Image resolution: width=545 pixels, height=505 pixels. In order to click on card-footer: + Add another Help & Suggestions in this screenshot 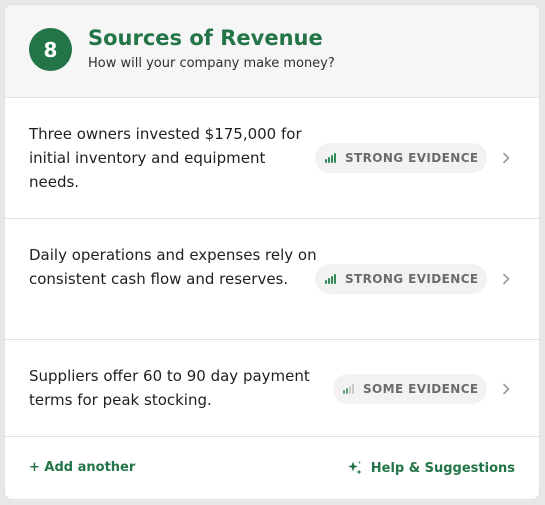, I will do `click(272, 468)`.